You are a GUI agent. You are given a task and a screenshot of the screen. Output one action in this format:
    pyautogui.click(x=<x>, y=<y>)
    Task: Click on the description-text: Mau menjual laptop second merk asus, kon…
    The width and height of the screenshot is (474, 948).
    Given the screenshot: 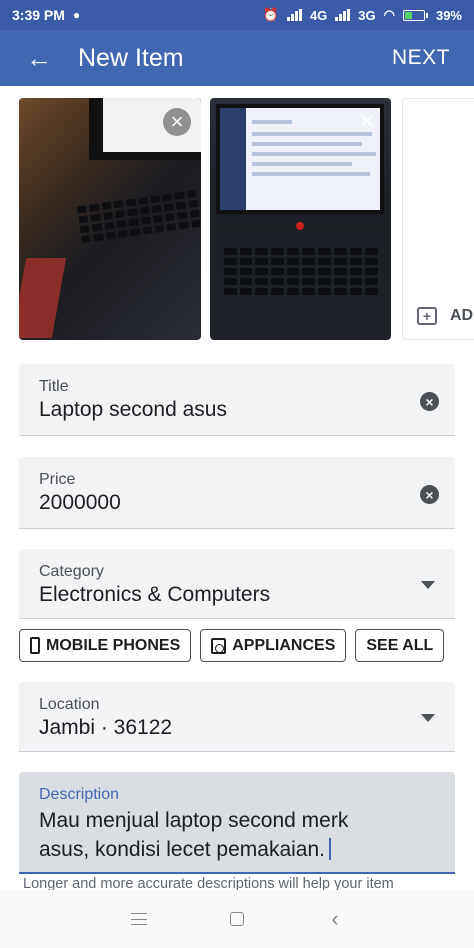 What is the action you would take?
    pyautogui.click(x=194, y=835)
    